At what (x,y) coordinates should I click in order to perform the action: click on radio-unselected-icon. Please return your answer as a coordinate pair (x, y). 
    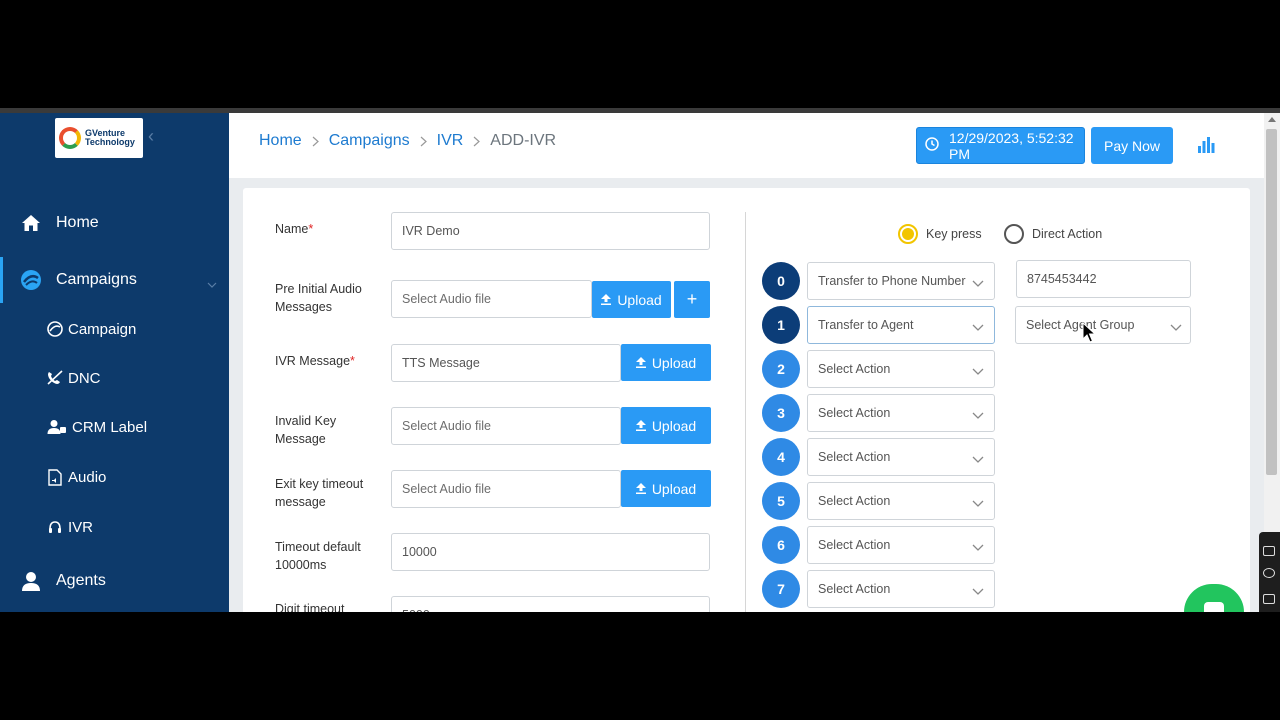
    Looking at the image, I should click on (1014, 234).